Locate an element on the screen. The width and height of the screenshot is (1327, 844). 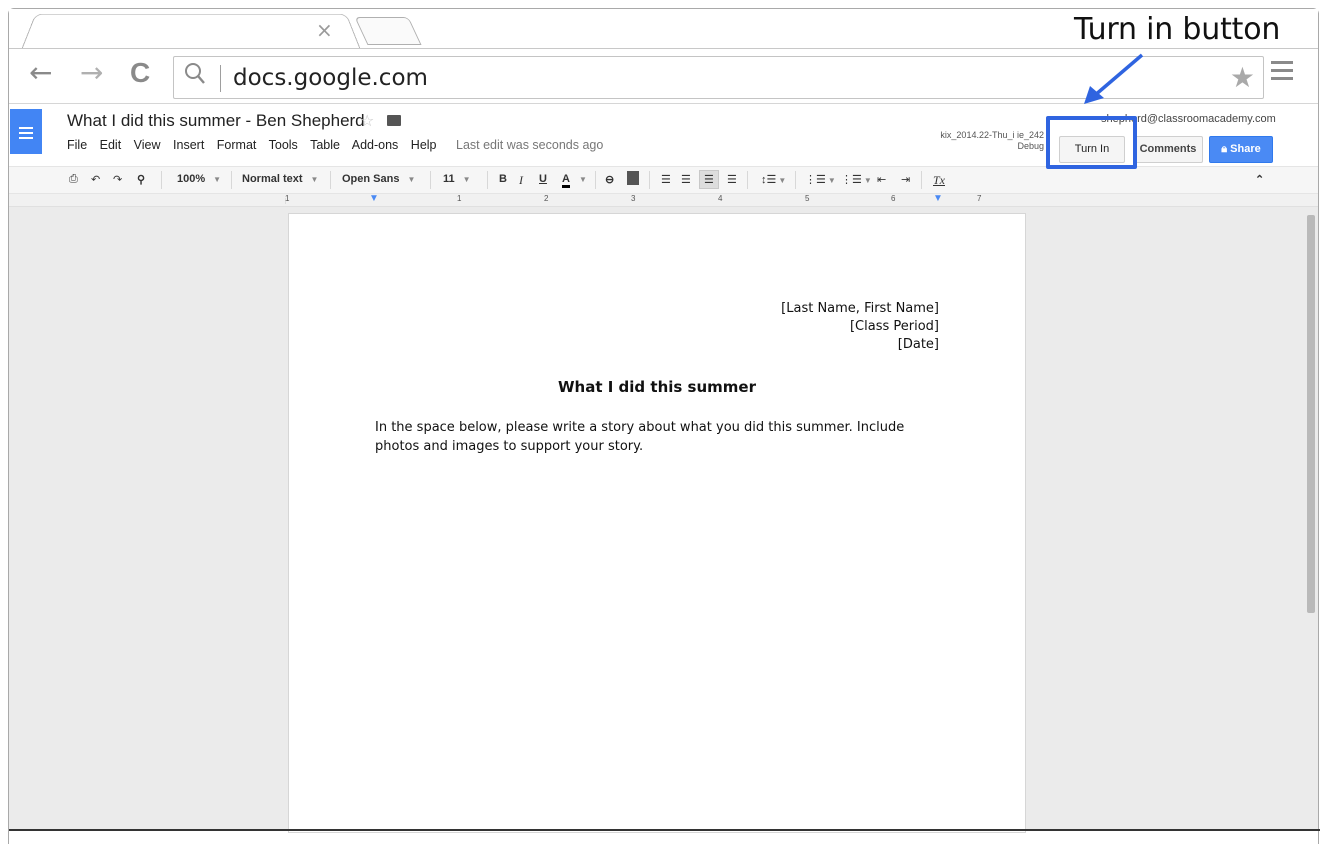
ruler-number: 6 is located at coordinates (893, 198).